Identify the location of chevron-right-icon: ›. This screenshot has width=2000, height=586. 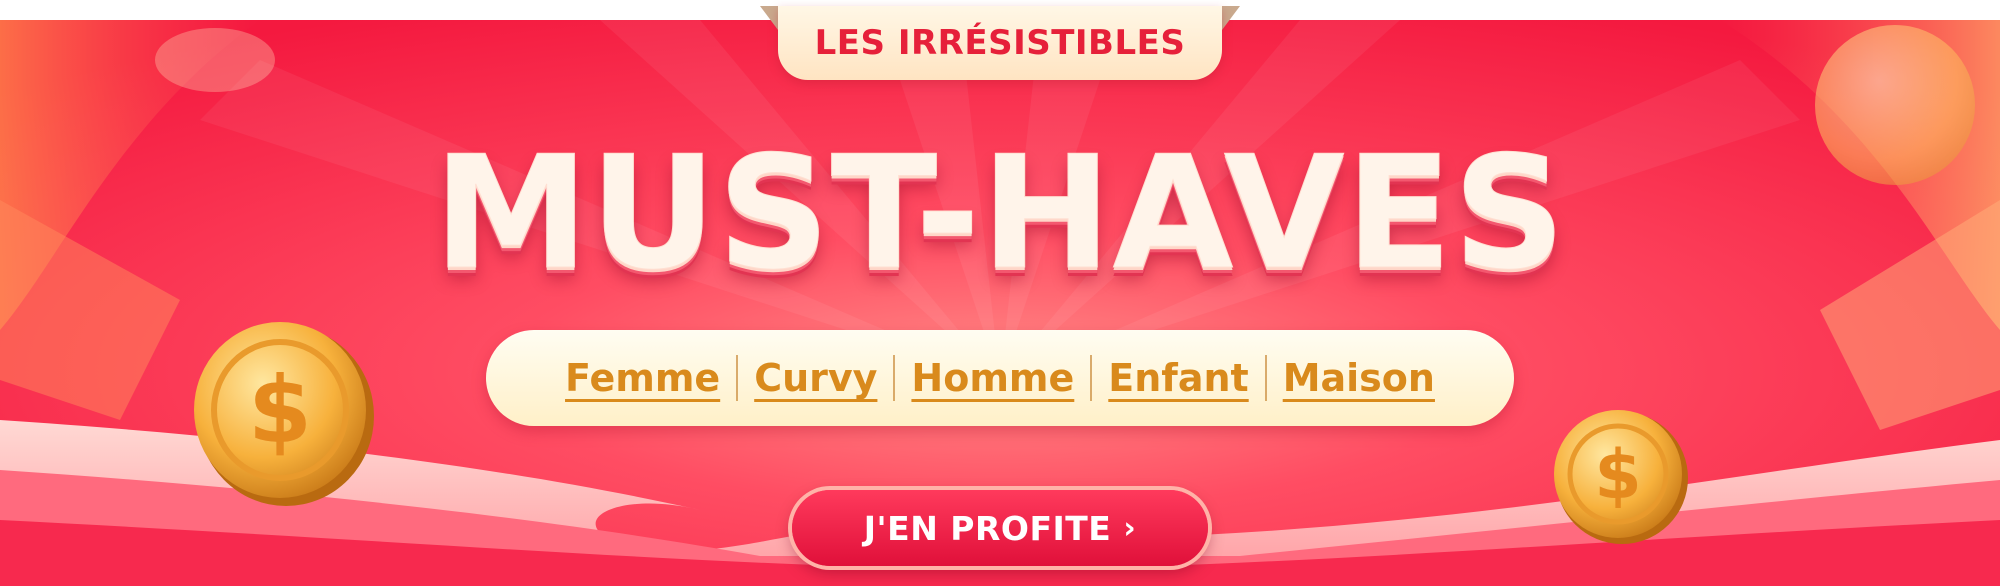
(1130, 528).